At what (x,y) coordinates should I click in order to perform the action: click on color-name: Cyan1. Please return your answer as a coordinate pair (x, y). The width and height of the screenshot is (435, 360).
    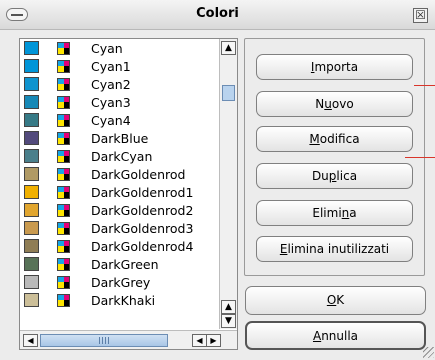
    Looking at the image, I should click on (111, 66).